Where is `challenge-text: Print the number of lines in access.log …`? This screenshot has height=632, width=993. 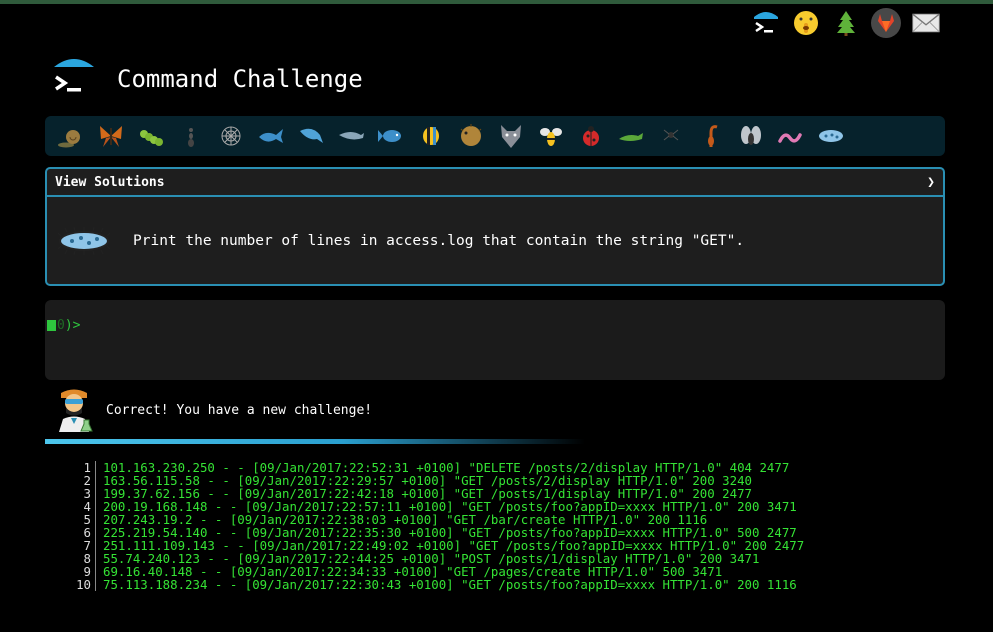 challenge-text: Print the number of lines in access.log … is located at coordinates (439, 240).